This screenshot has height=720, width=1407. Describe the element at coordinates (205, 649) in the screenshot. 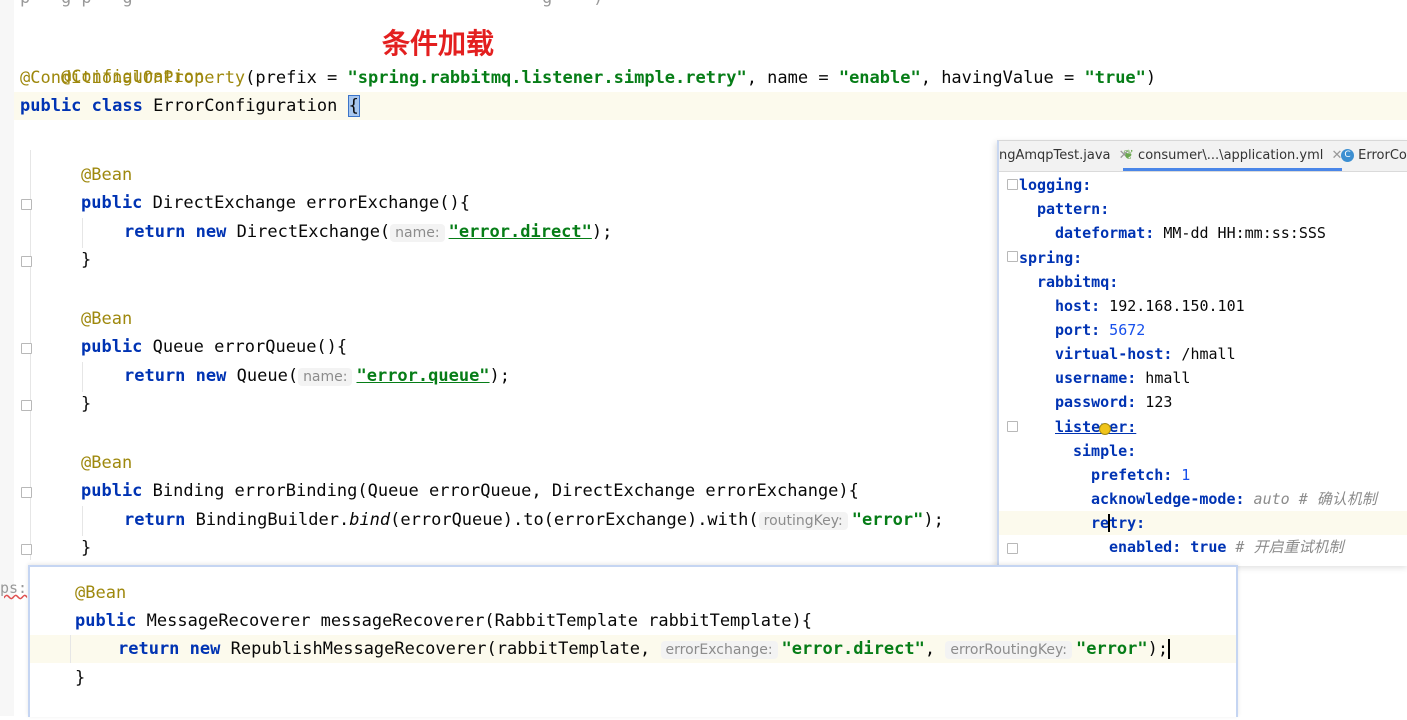

I see `new-keyword: new` at that location.